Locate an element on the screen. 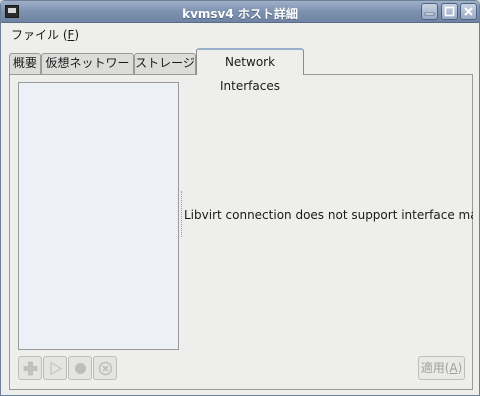  start-interface-button is located at coordinates (55, 368).